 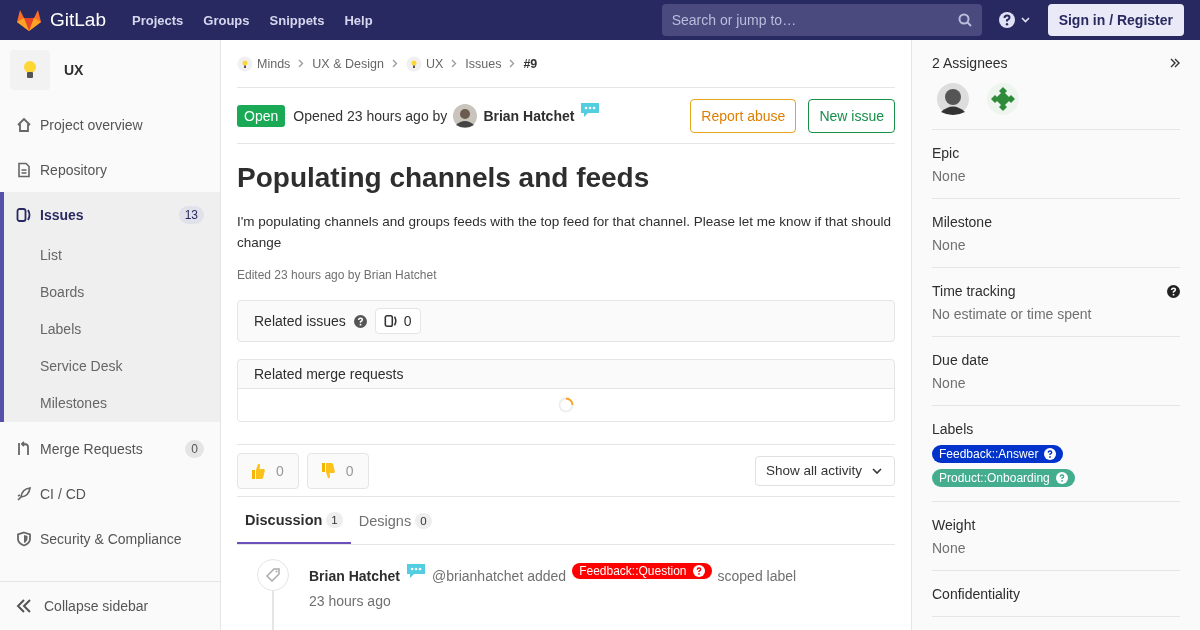 What do you see at coordinates (851, 115) in the screenshot?
I see `new-issue-button: New issue` at bounding box center [851, 115].